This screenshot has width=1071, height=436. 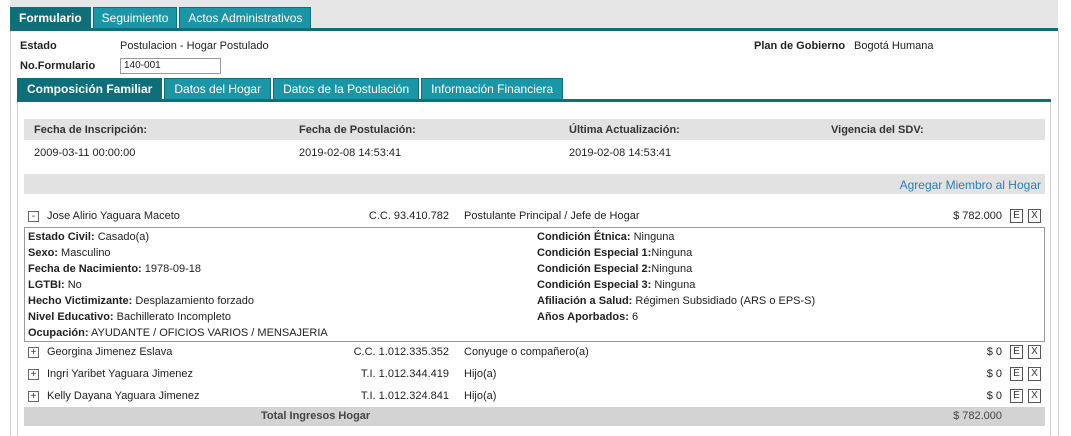 What do you see at coordinates (408, 216) in the screenshot?
I see `member-document: C.C. 93.410.782` at bounding box center [408, 216].